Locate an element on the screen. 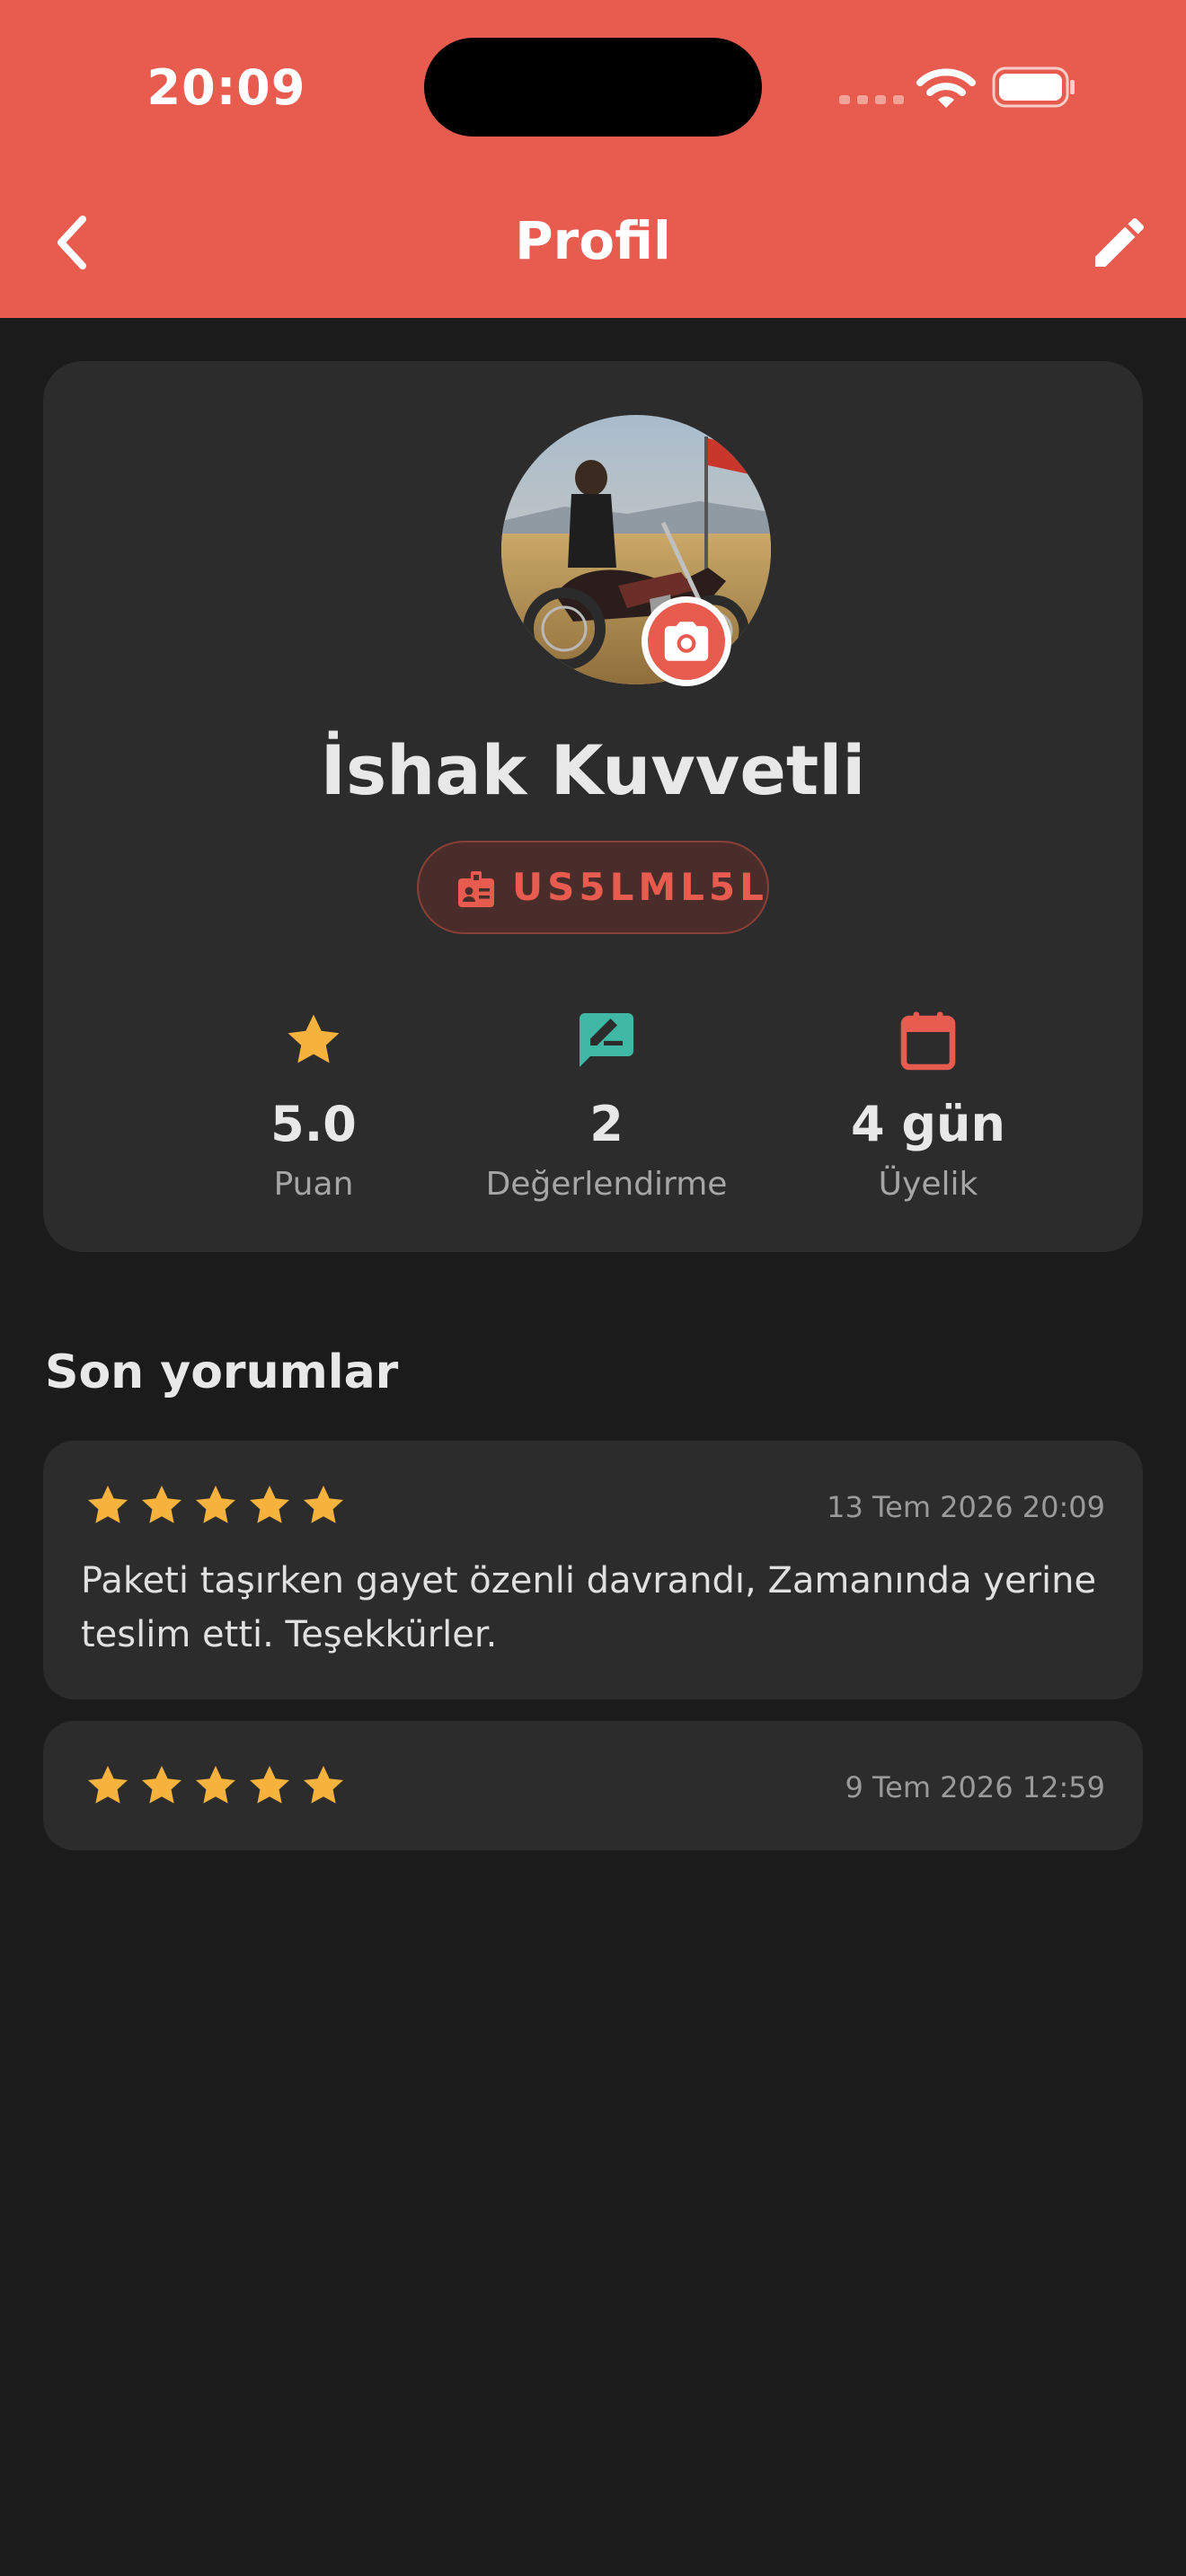 This screenshot has width=1186, height=2576. membership-value: 4 gün is located at coordinates (928, 1124).